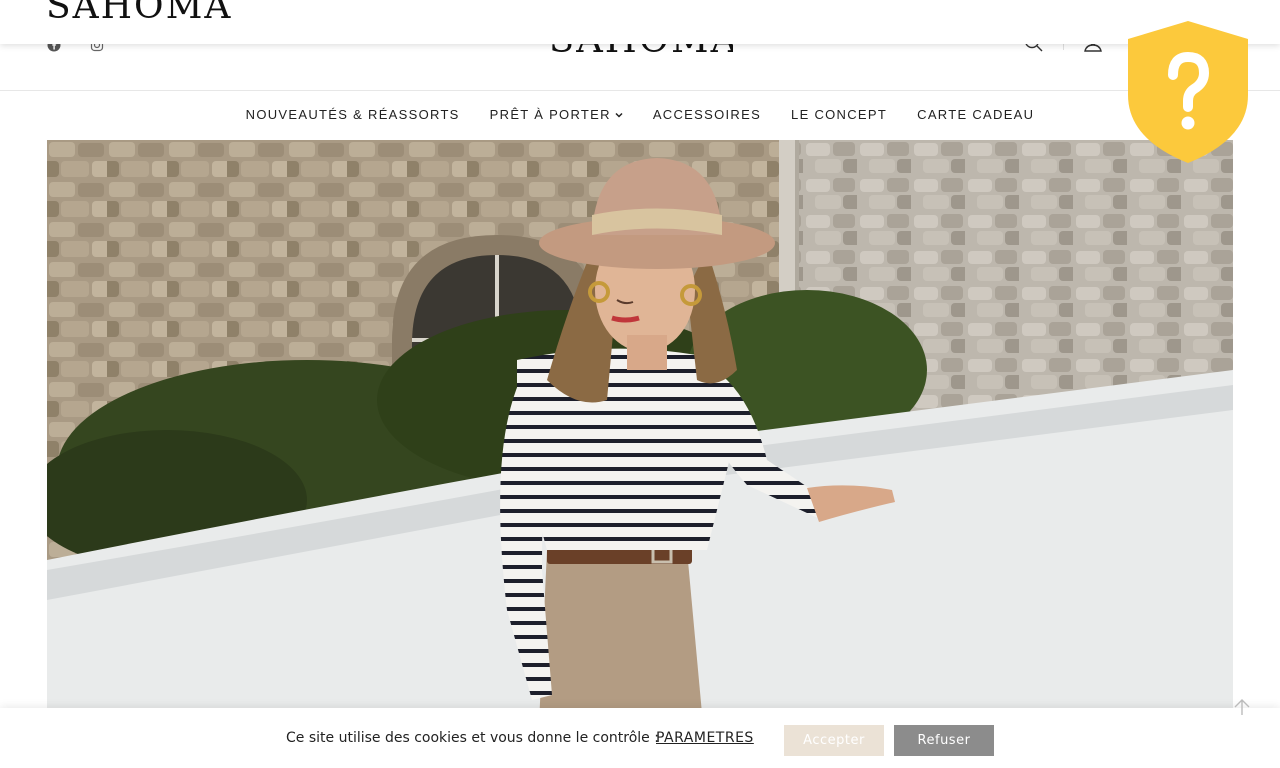 The image size is (1280, 768). I want to click on nav-item-pret-a-porter: PRÊT À PORTER, so click(556, 115).